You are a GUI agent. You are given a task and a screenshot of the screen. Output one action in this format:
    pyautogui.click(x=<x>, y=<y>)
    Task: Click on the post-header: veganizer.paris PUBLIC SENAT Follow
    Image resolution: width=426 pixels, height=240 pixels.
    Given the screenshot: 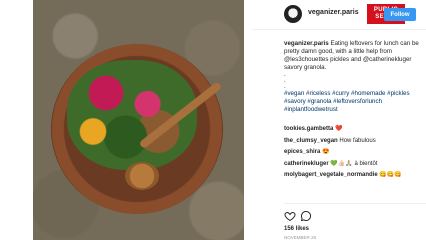 What is the action you would take?
    pyautogui.click(x=339, y=15)
    